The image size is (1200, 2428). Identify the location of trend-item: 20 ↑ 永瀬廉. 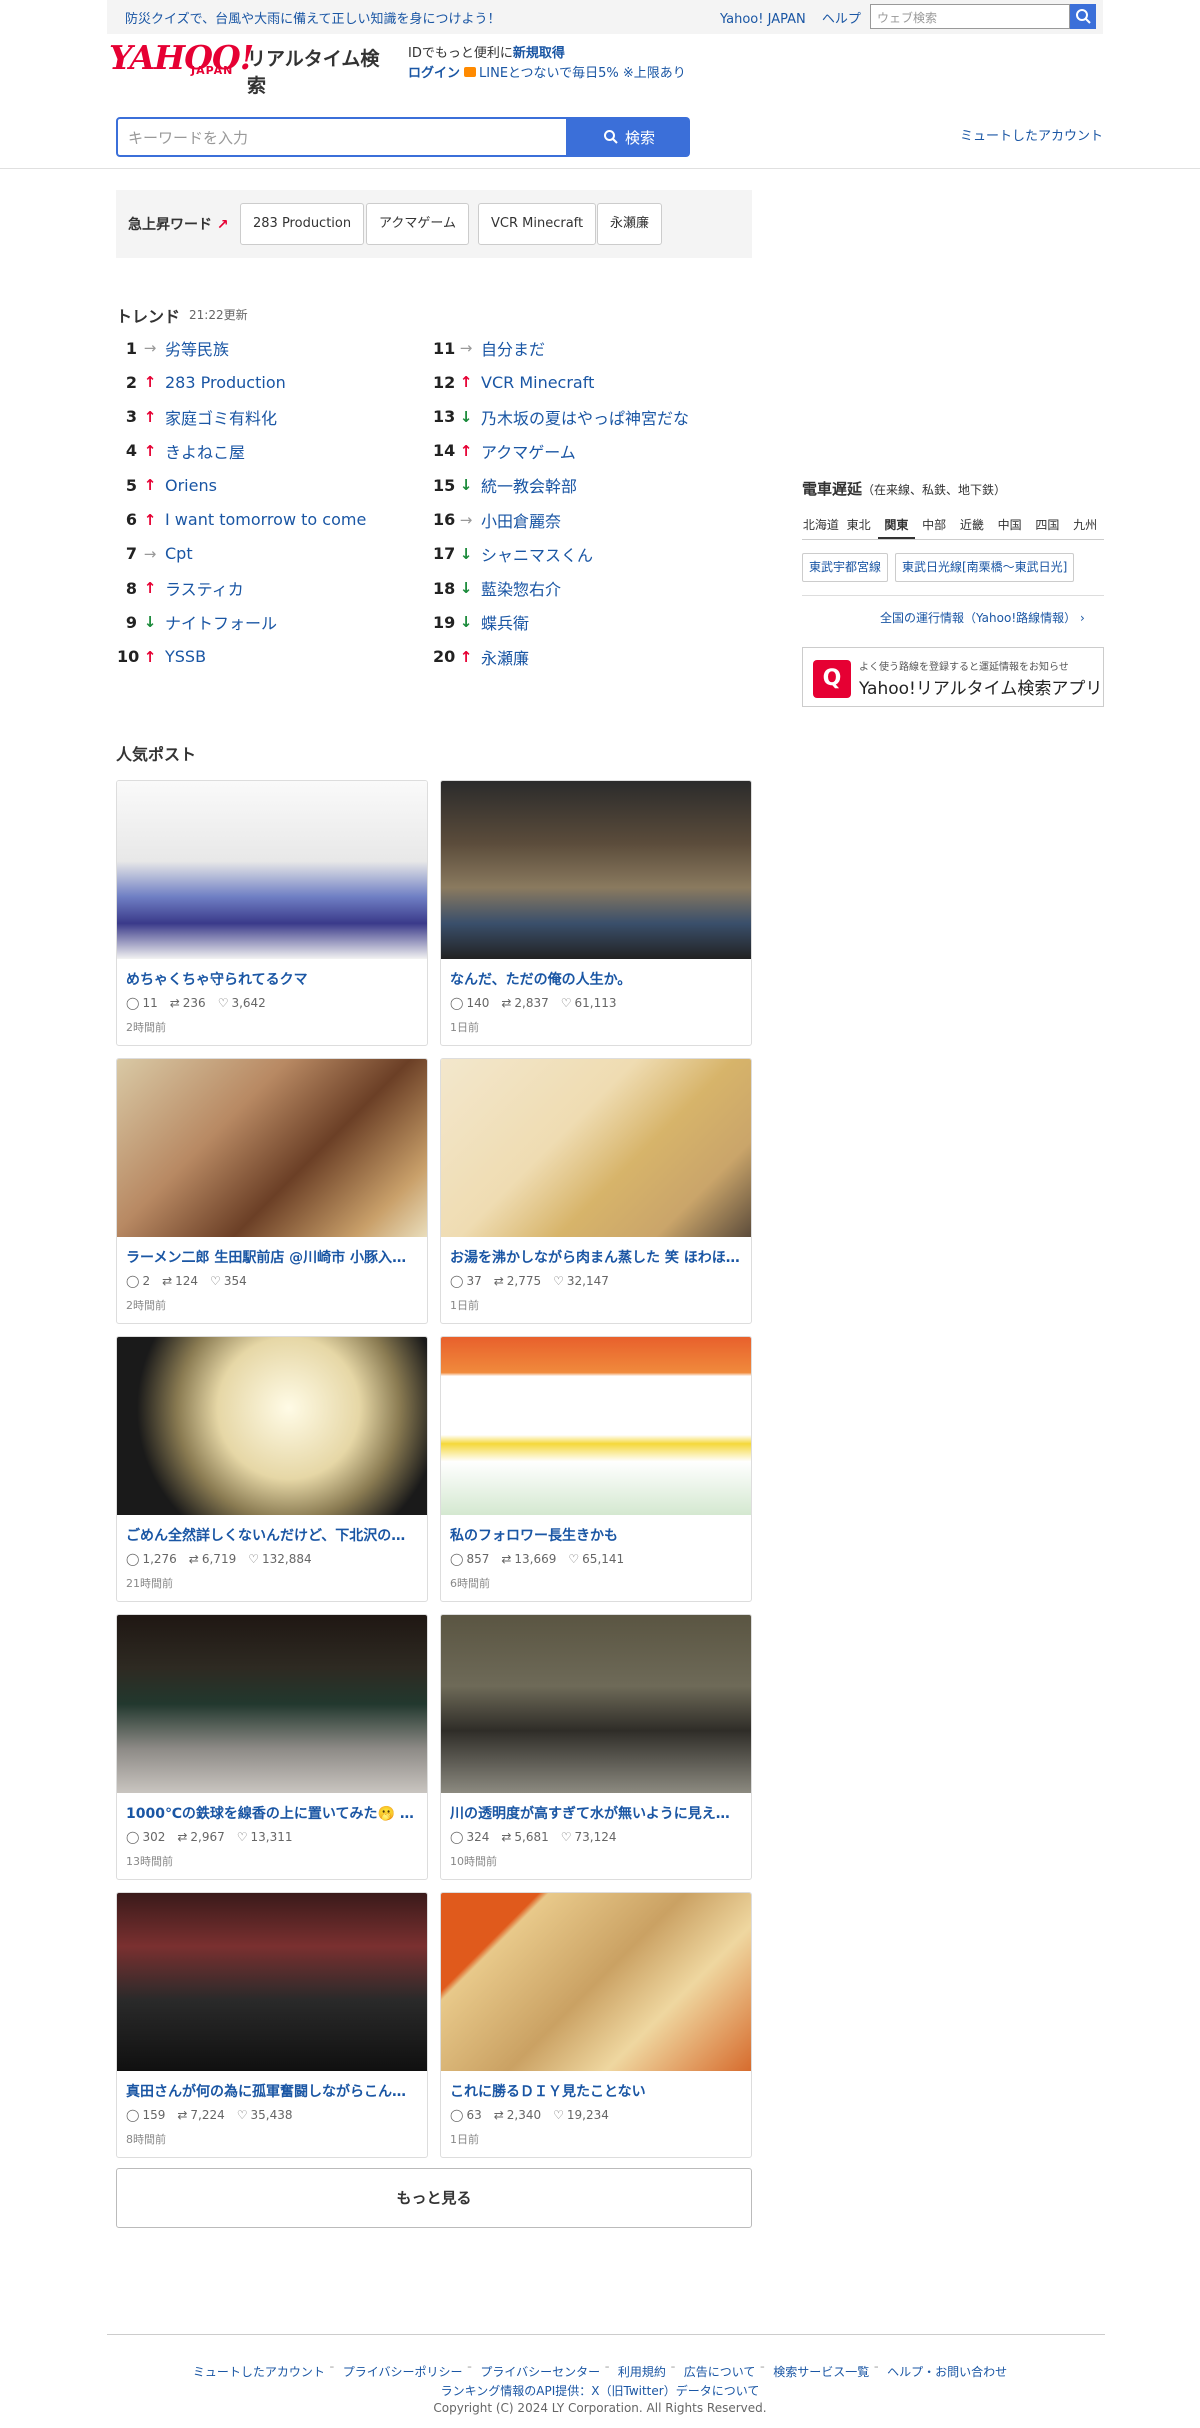
(481, 657).